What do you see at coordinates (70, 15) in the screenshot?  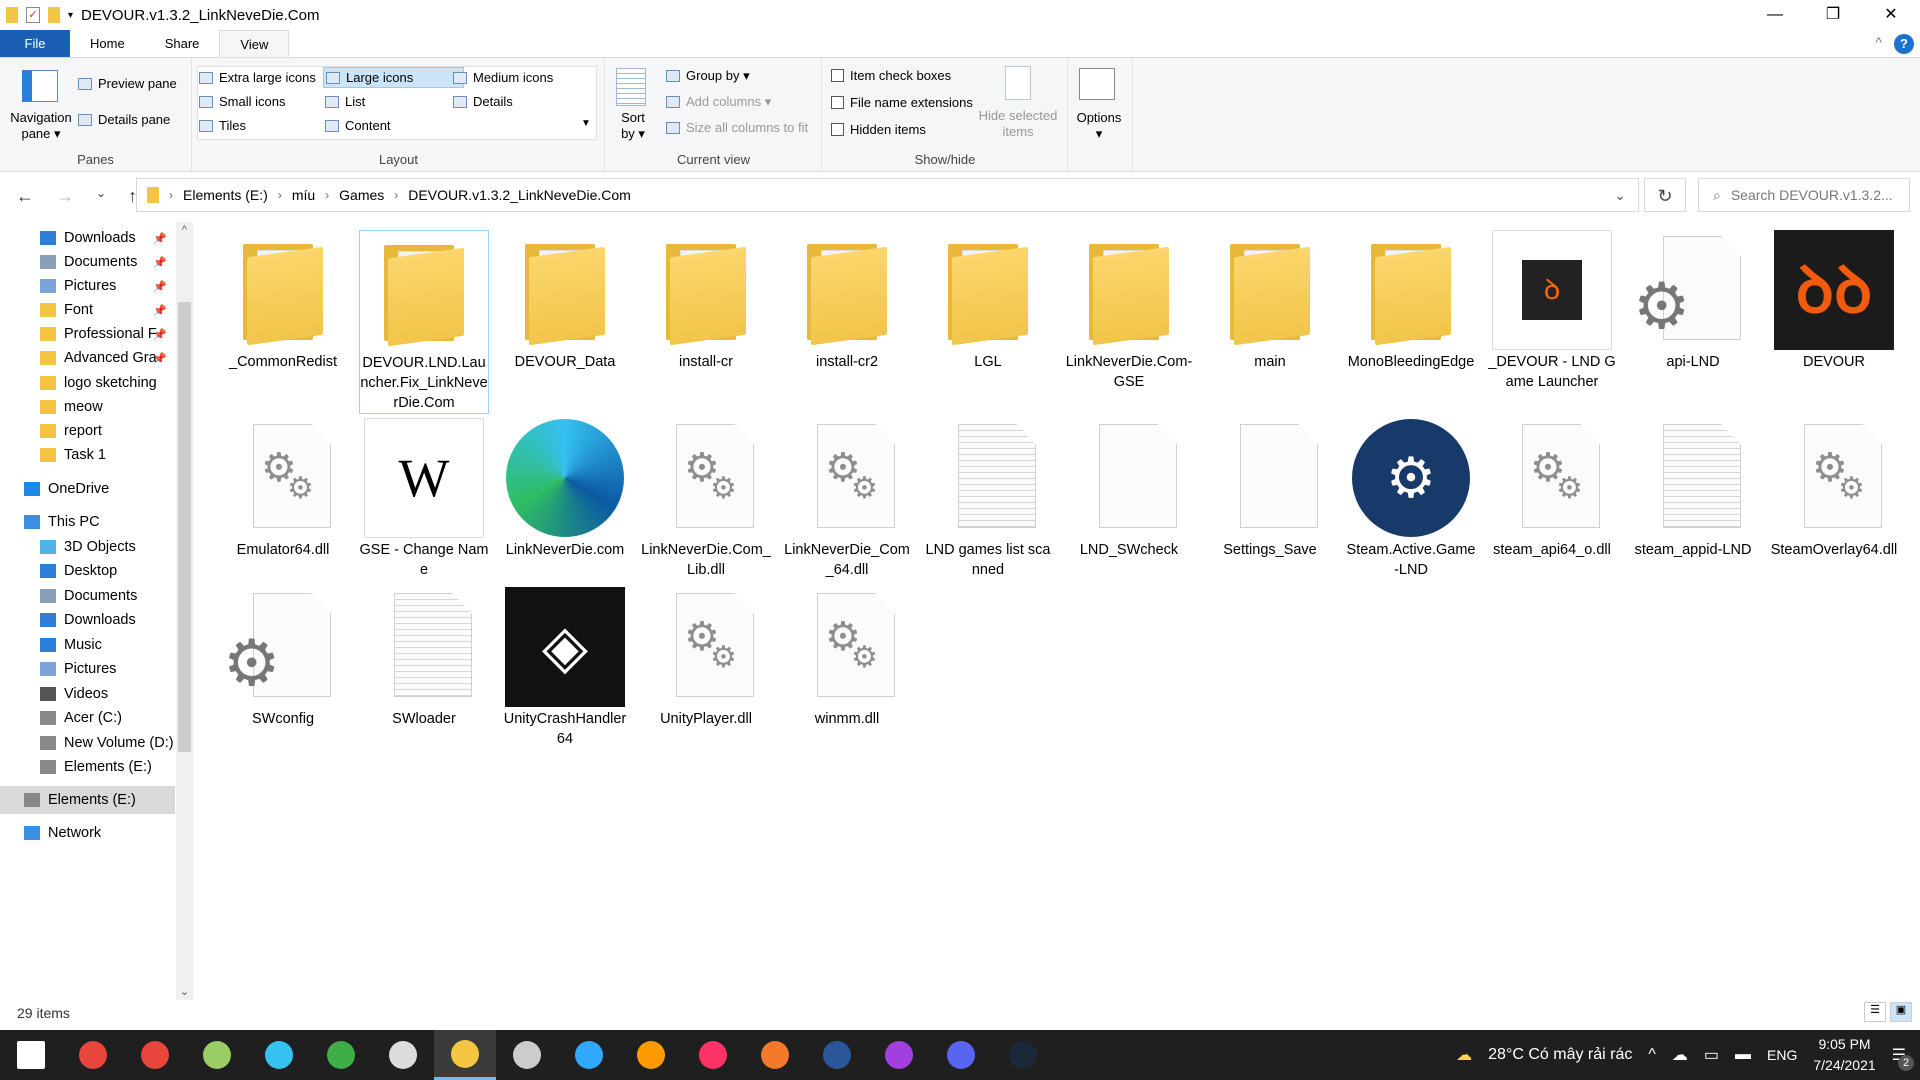 I see `customize-toolbar-icon: ▾` at bounding box center [70, 15].